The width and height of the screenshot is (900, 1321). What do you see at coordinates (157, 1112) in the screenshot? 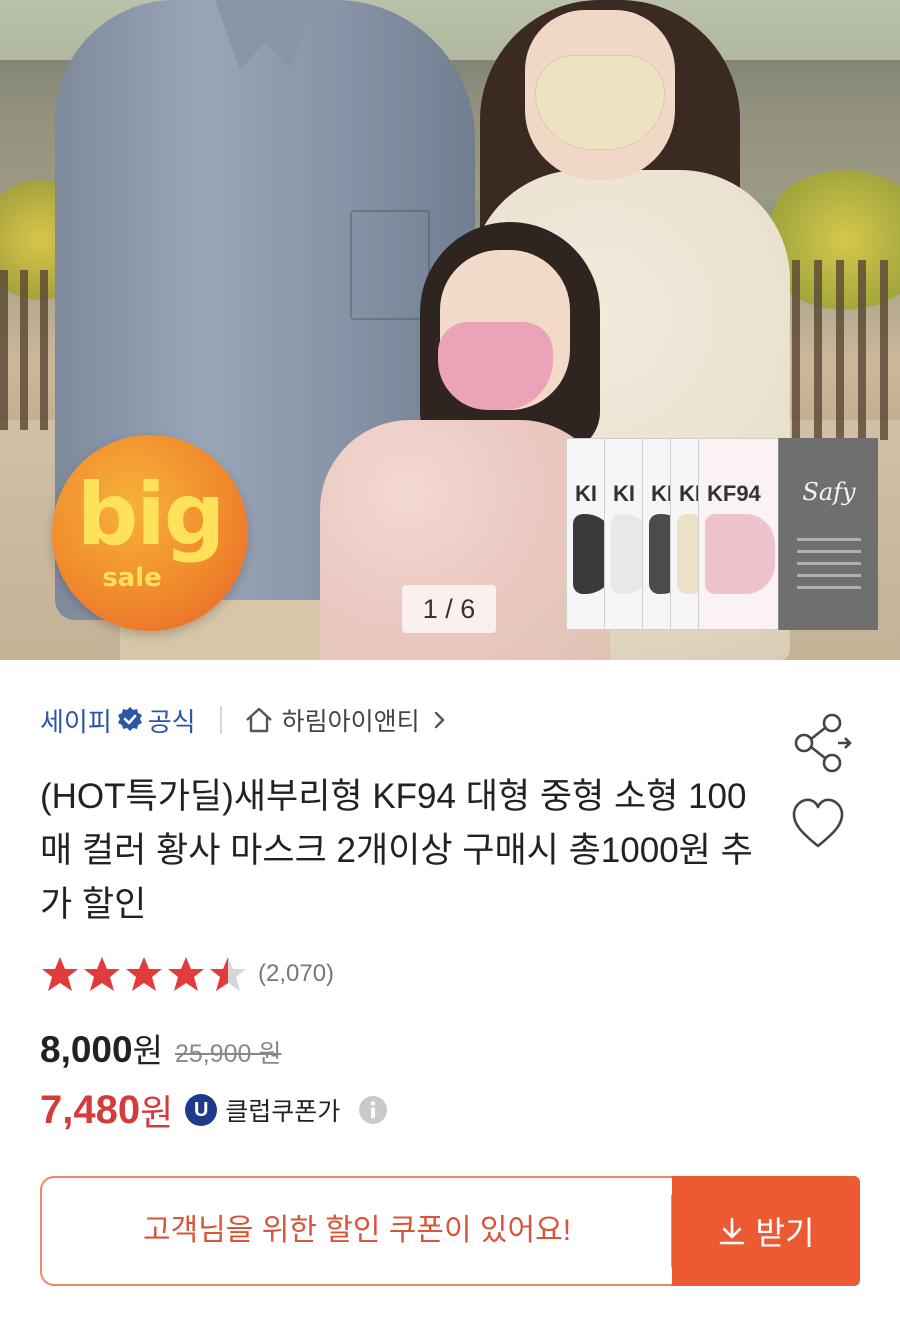
I see `club-coupon-unit: 원` at bounding box center [157, 1112].